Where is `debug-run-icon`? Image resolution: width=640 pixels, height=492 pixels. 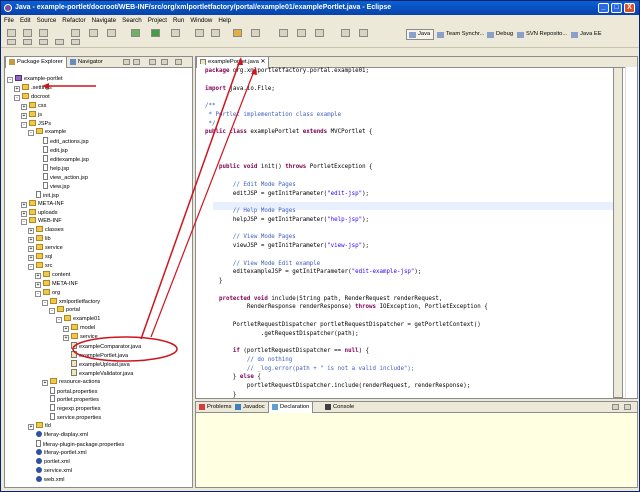
debug-run-icon is located at coordinates (135, 33).